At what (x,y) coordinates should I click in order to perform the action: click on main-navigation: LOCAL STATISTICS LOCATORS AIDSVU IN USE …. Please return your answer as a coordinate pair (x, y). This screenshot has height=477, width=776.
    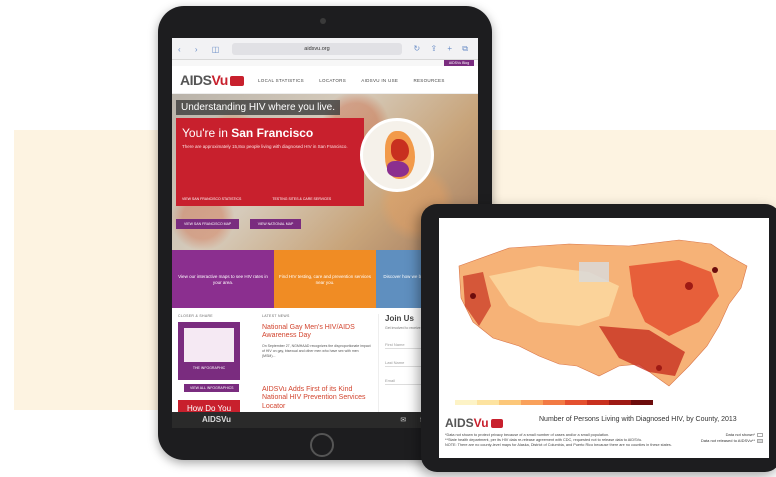
    Looking at the image, I should click on (358, 80).